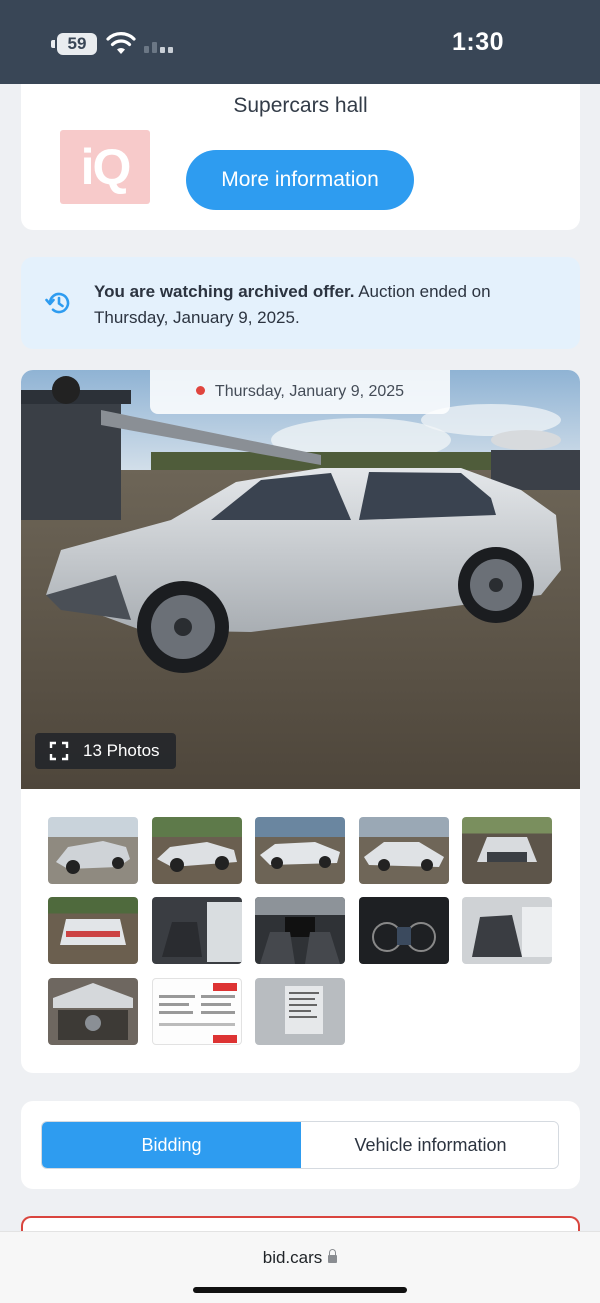 The width and height of the screenshot is (600, 1303). Describe the element at coordinates (200, 390) in the screenshot. I see `status-dot` at that location.